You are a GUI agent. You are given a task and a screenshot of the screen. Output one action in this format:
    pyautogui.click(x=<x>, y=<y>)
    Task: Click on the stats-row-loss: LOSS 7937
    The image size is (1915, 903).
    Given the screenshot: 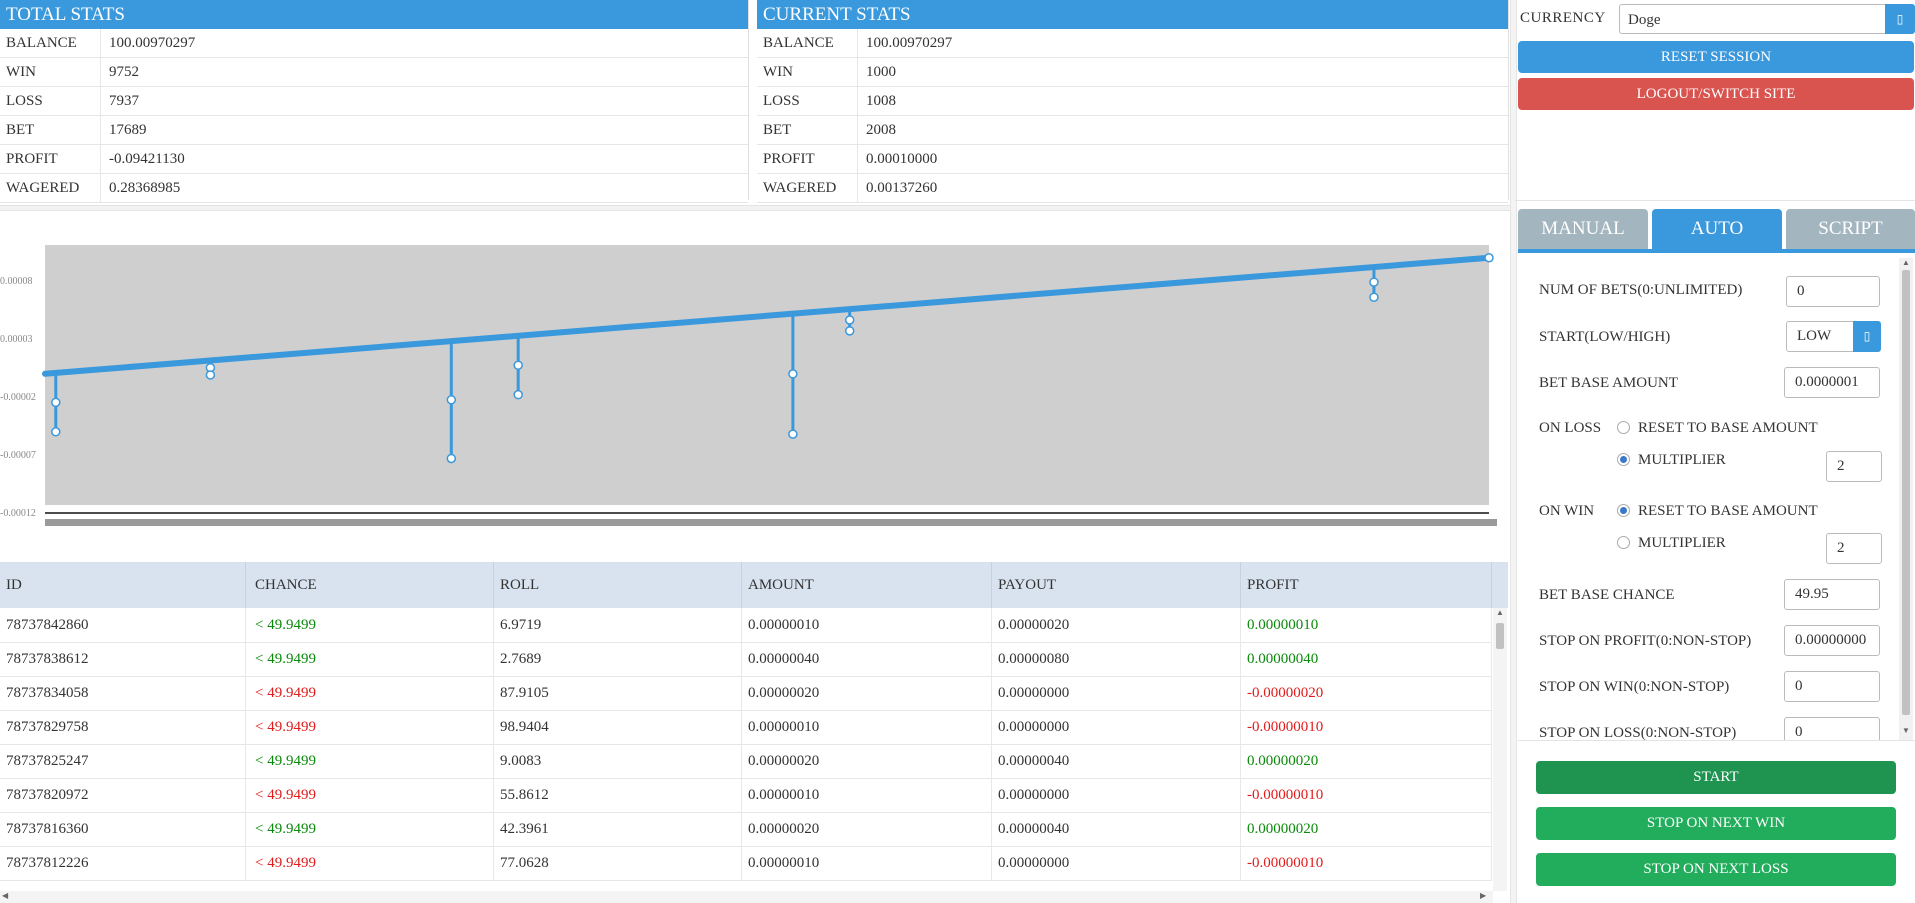 What is the action you would take?
    pyautogui.click(x=374, y=101)
    